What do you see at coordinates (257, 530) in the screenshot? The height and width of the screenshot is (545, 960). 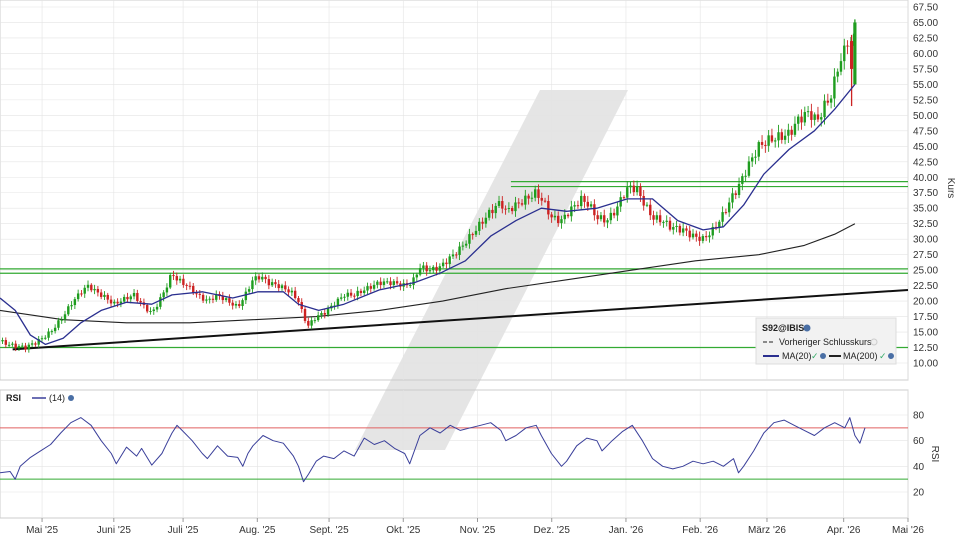 I see `x-tick-label: Aug. '25` at bounding box center [257, 530].